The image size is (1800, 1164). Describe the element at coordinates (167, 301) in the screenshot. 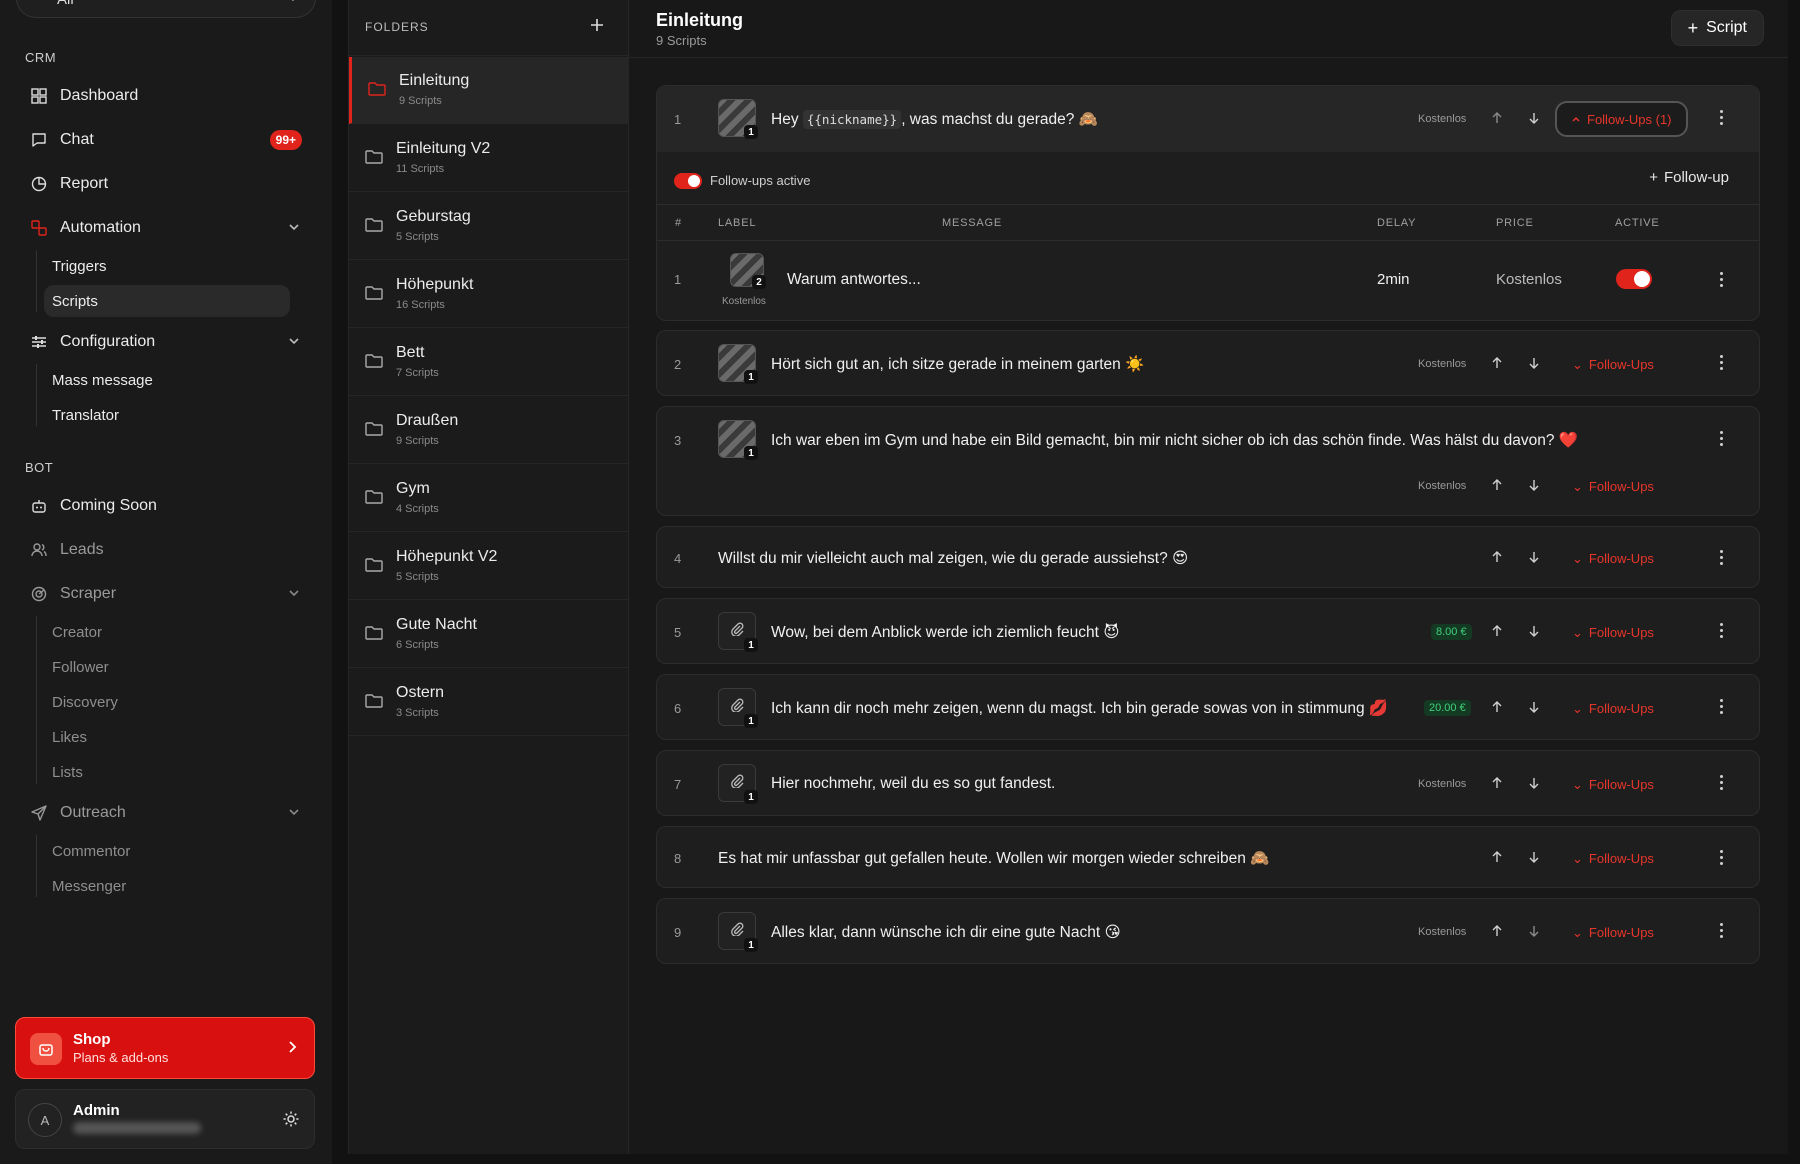

I see `sub-item-scripts: Scripts` at that location.